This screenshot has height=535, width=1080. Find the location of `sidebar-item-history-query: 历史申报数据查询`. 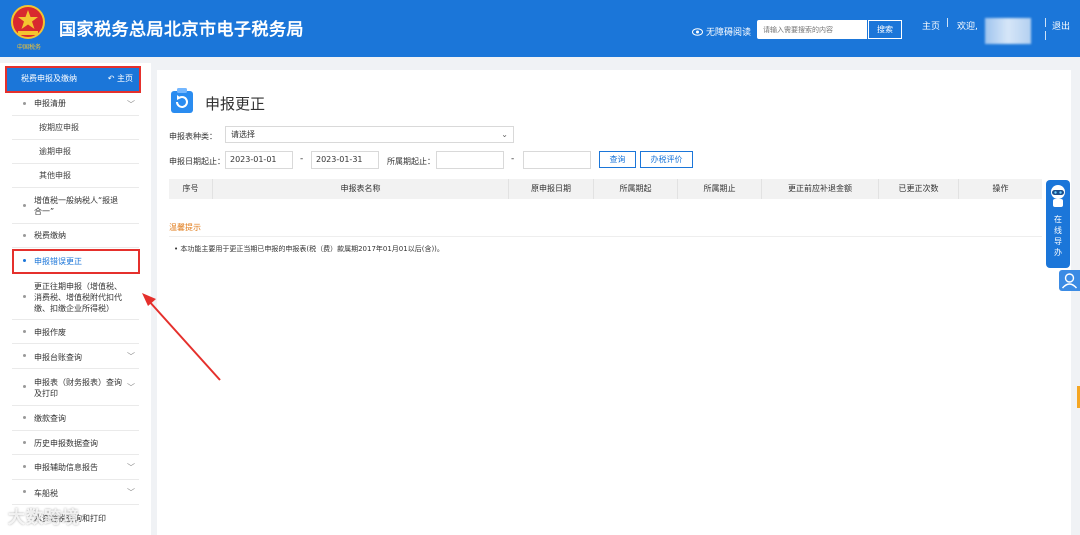

sidebar-item-history-query: 历史申报数据查询 is located at coordinates (75, 443).